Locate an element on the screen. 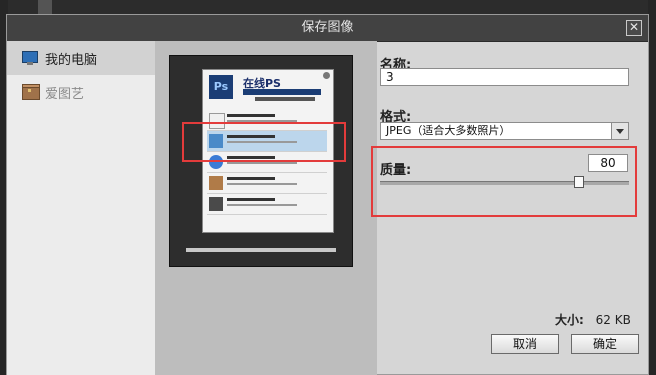  quality-input: 80 is located at coordinates (608, 163).